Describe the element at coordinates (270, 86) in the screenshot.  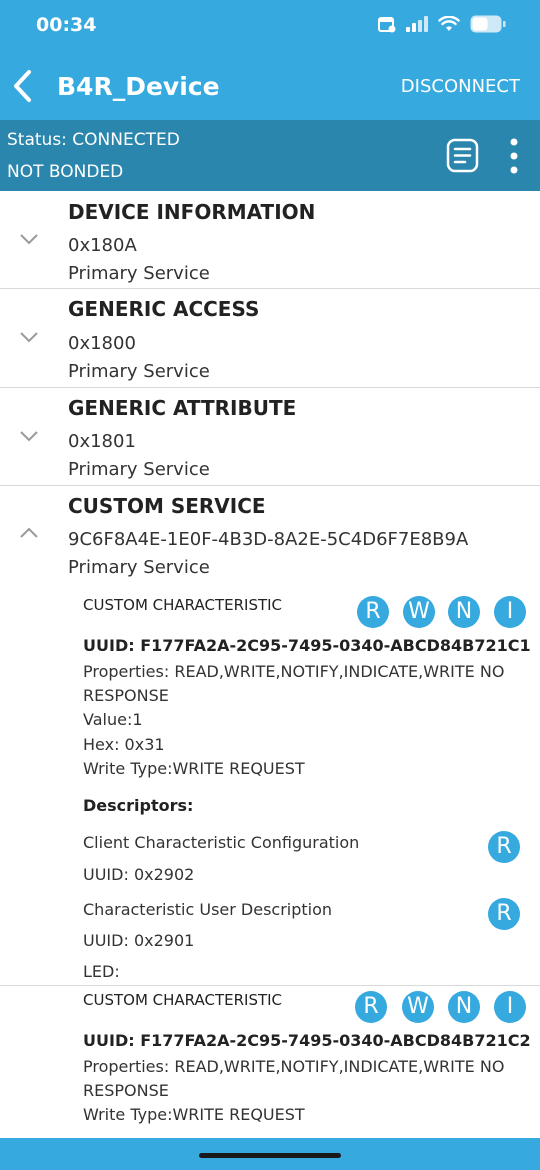
I see `app-bar: B4R_Device DISCONNECT` at that location.